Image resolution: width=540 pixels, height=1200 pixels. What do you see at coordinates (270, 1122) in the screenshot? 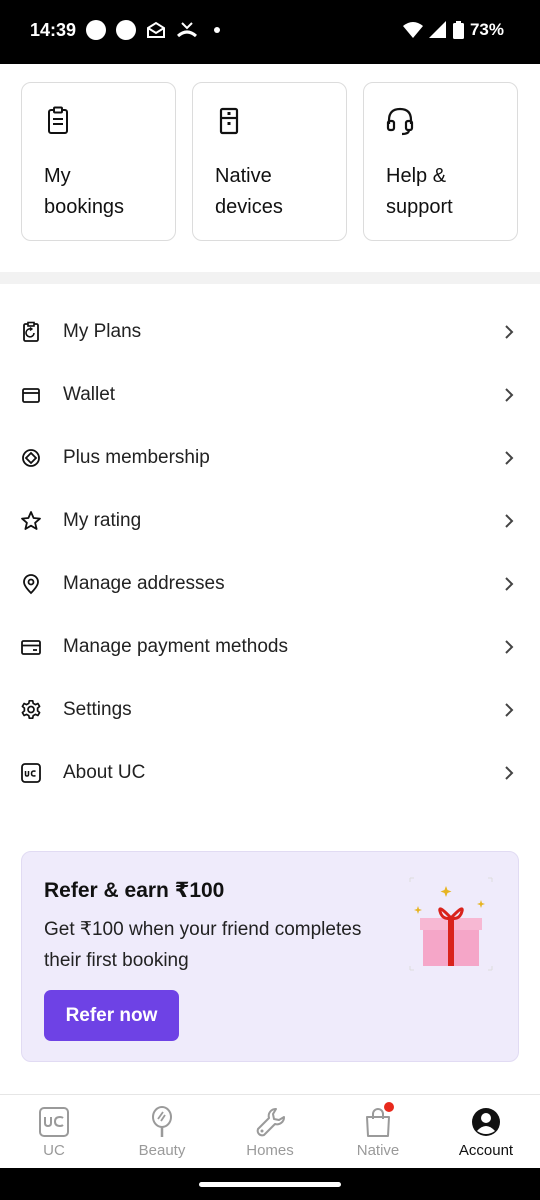
I see `wrench-icon` at bounding box center [270, 1122].